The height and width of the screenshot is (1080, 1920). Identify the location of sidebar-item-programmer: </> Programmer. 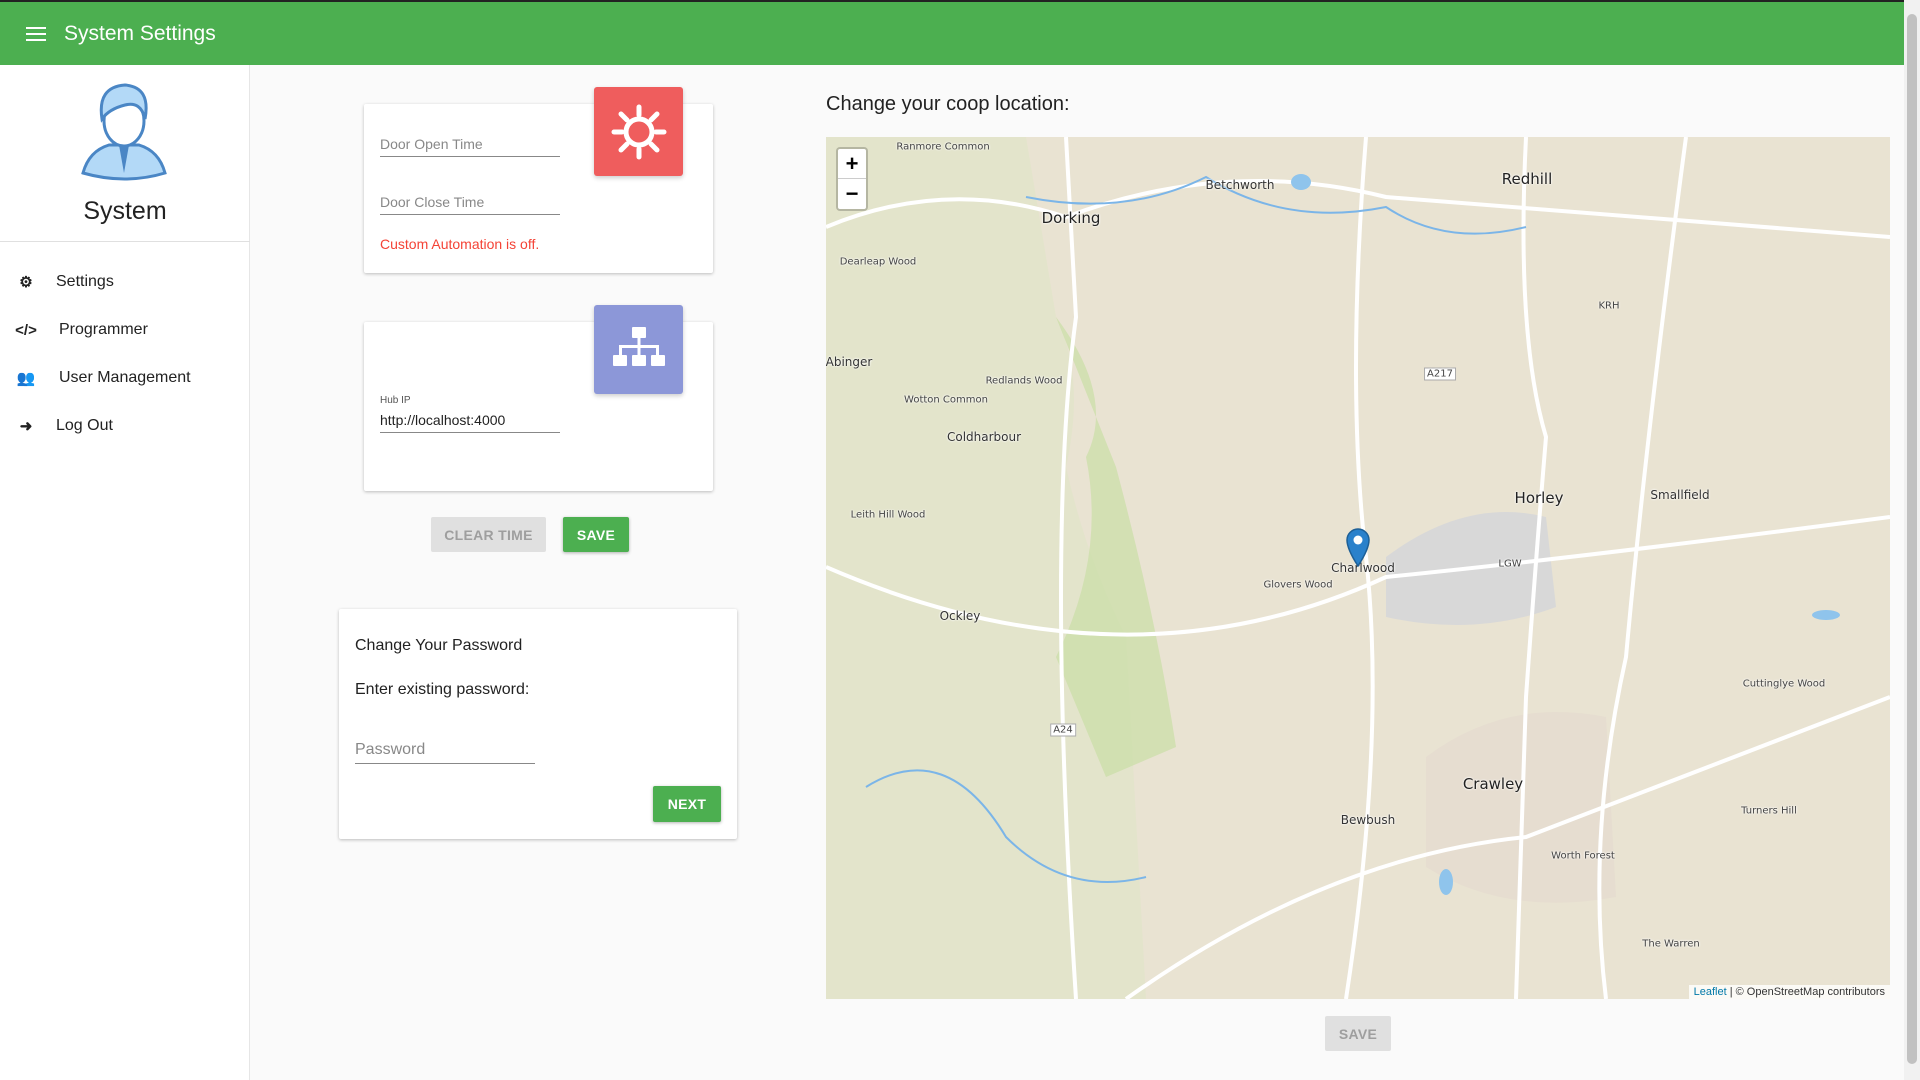
(125, 330).